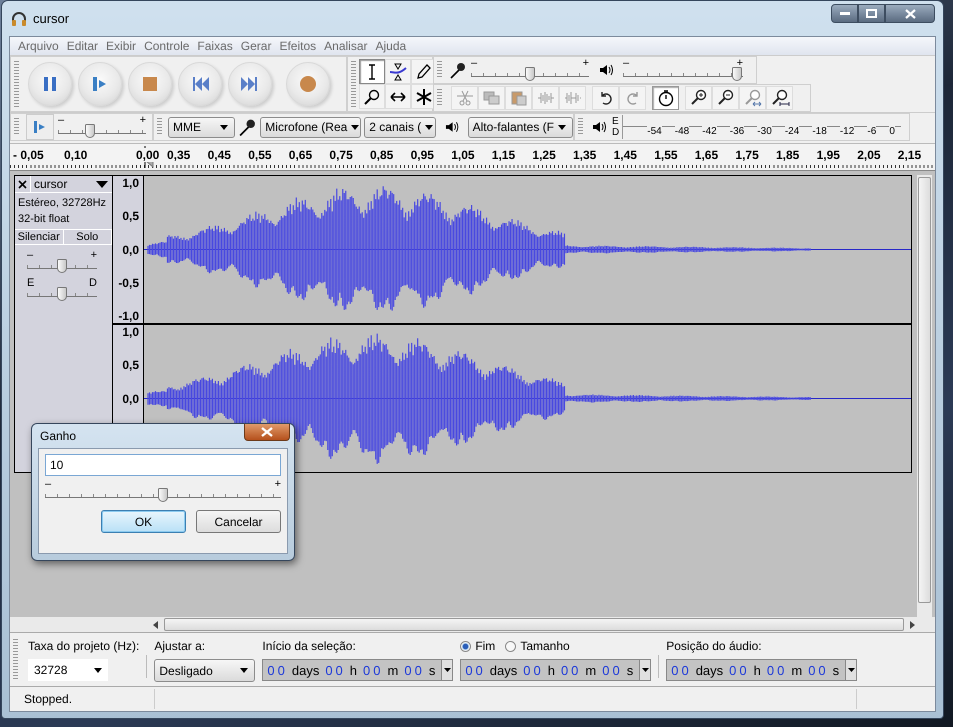 The height and width of the screenshot is (727, 953). What do you see at coordinates (84, 646) in the screenshot?
I see `field-label: Taxa do projeto (Hz):` at bounding box center [84, 646].